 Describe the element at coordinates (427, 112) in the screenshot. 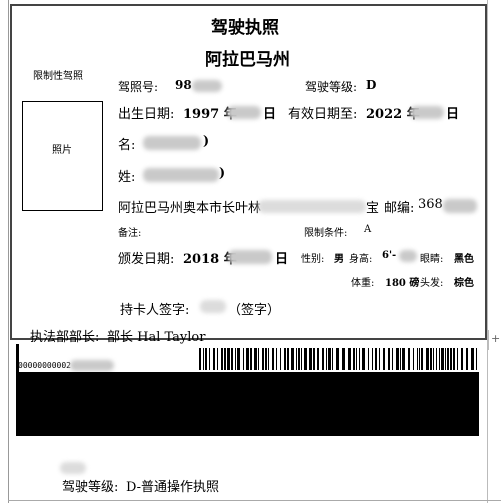

I see `redacted-expiry` at that location.